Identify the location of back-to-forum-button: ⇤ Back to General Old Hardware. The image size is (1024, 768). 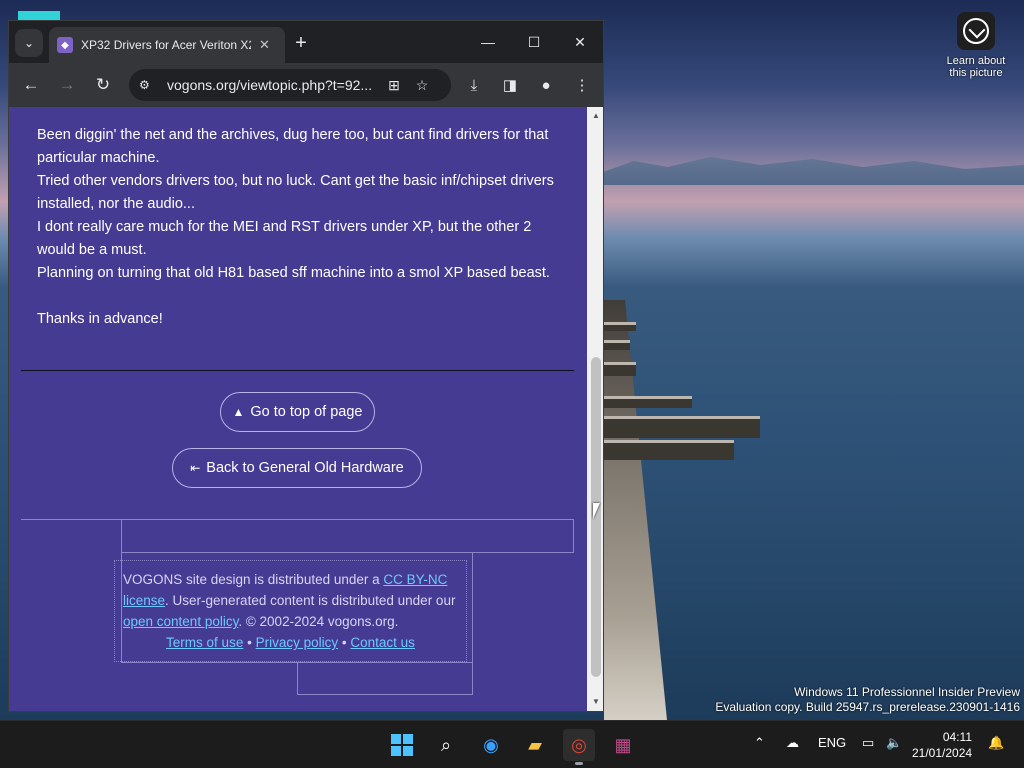
(297, 468).